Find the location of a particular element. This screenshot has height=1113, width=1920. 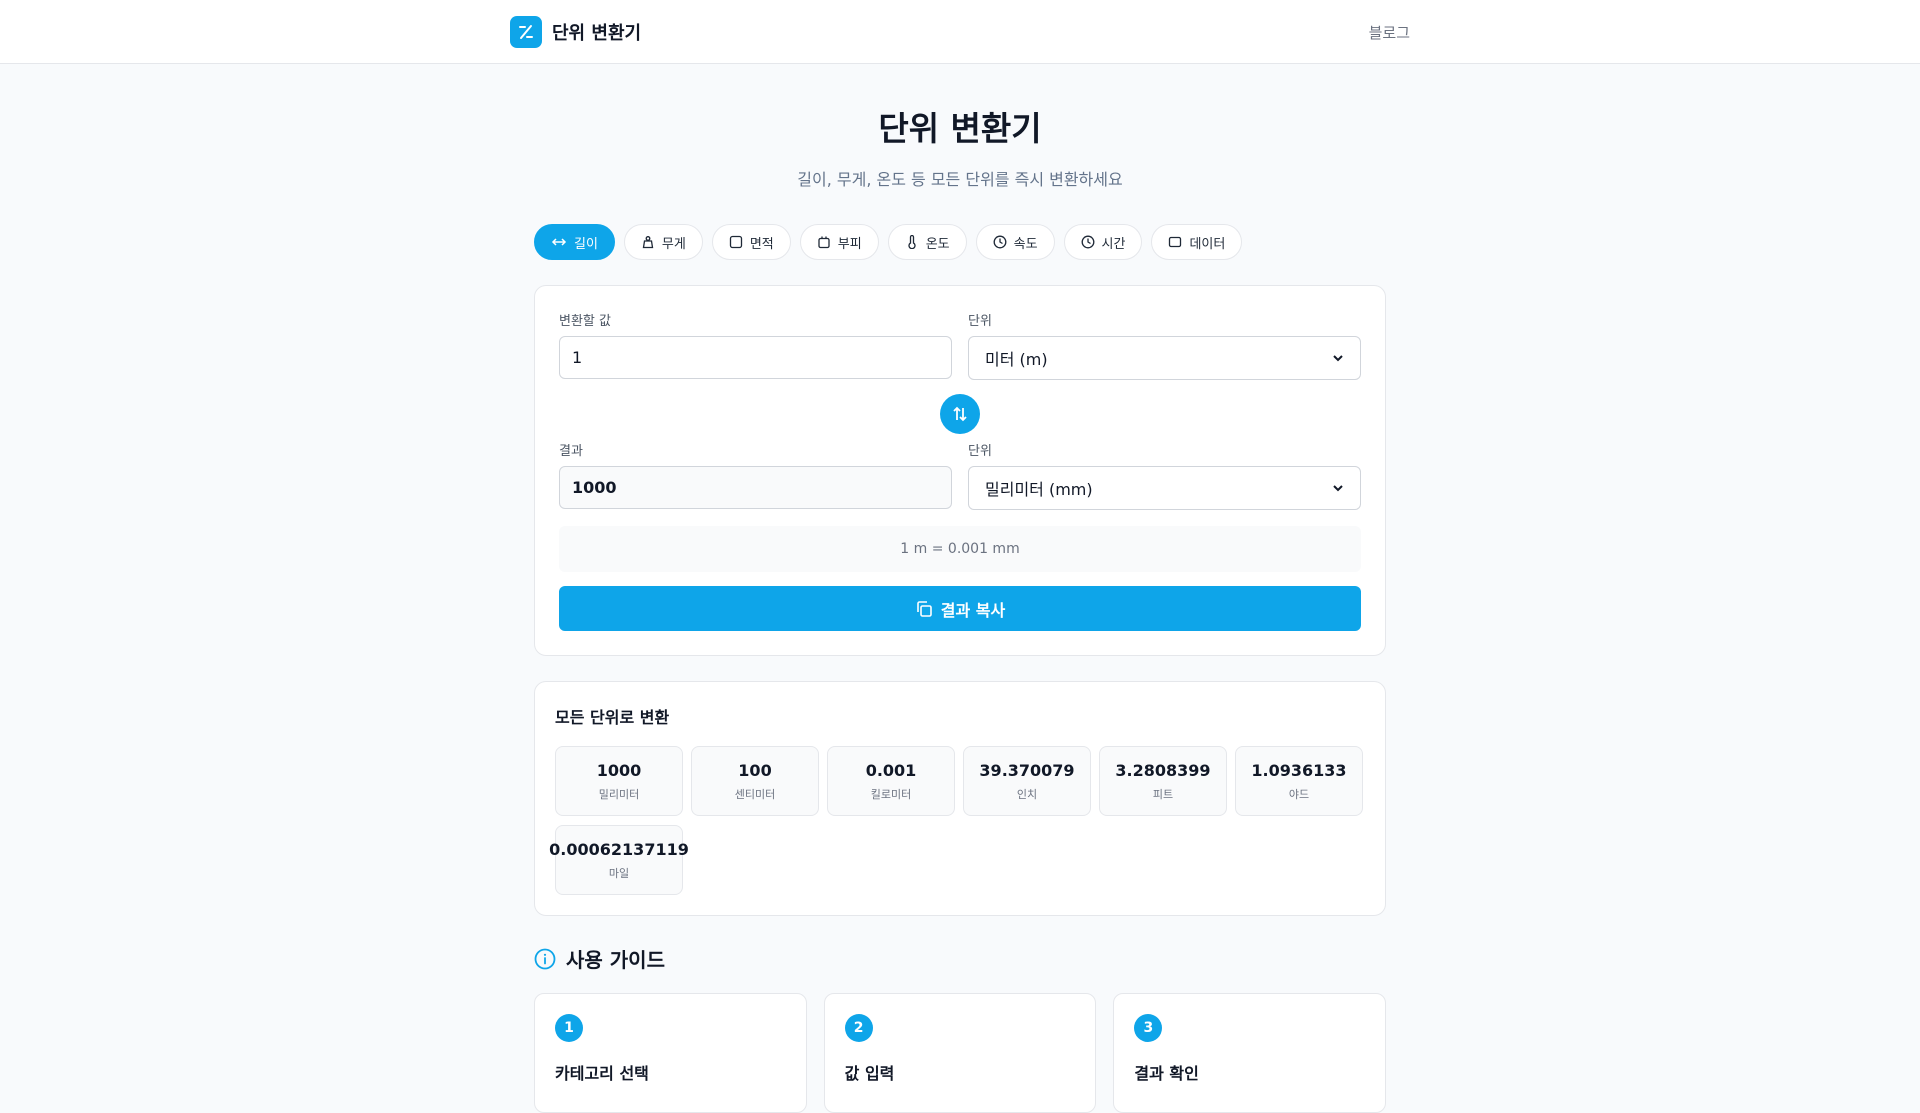

from-unit-column: 단위 미터 (m) is located at coordinates (1164, 345).